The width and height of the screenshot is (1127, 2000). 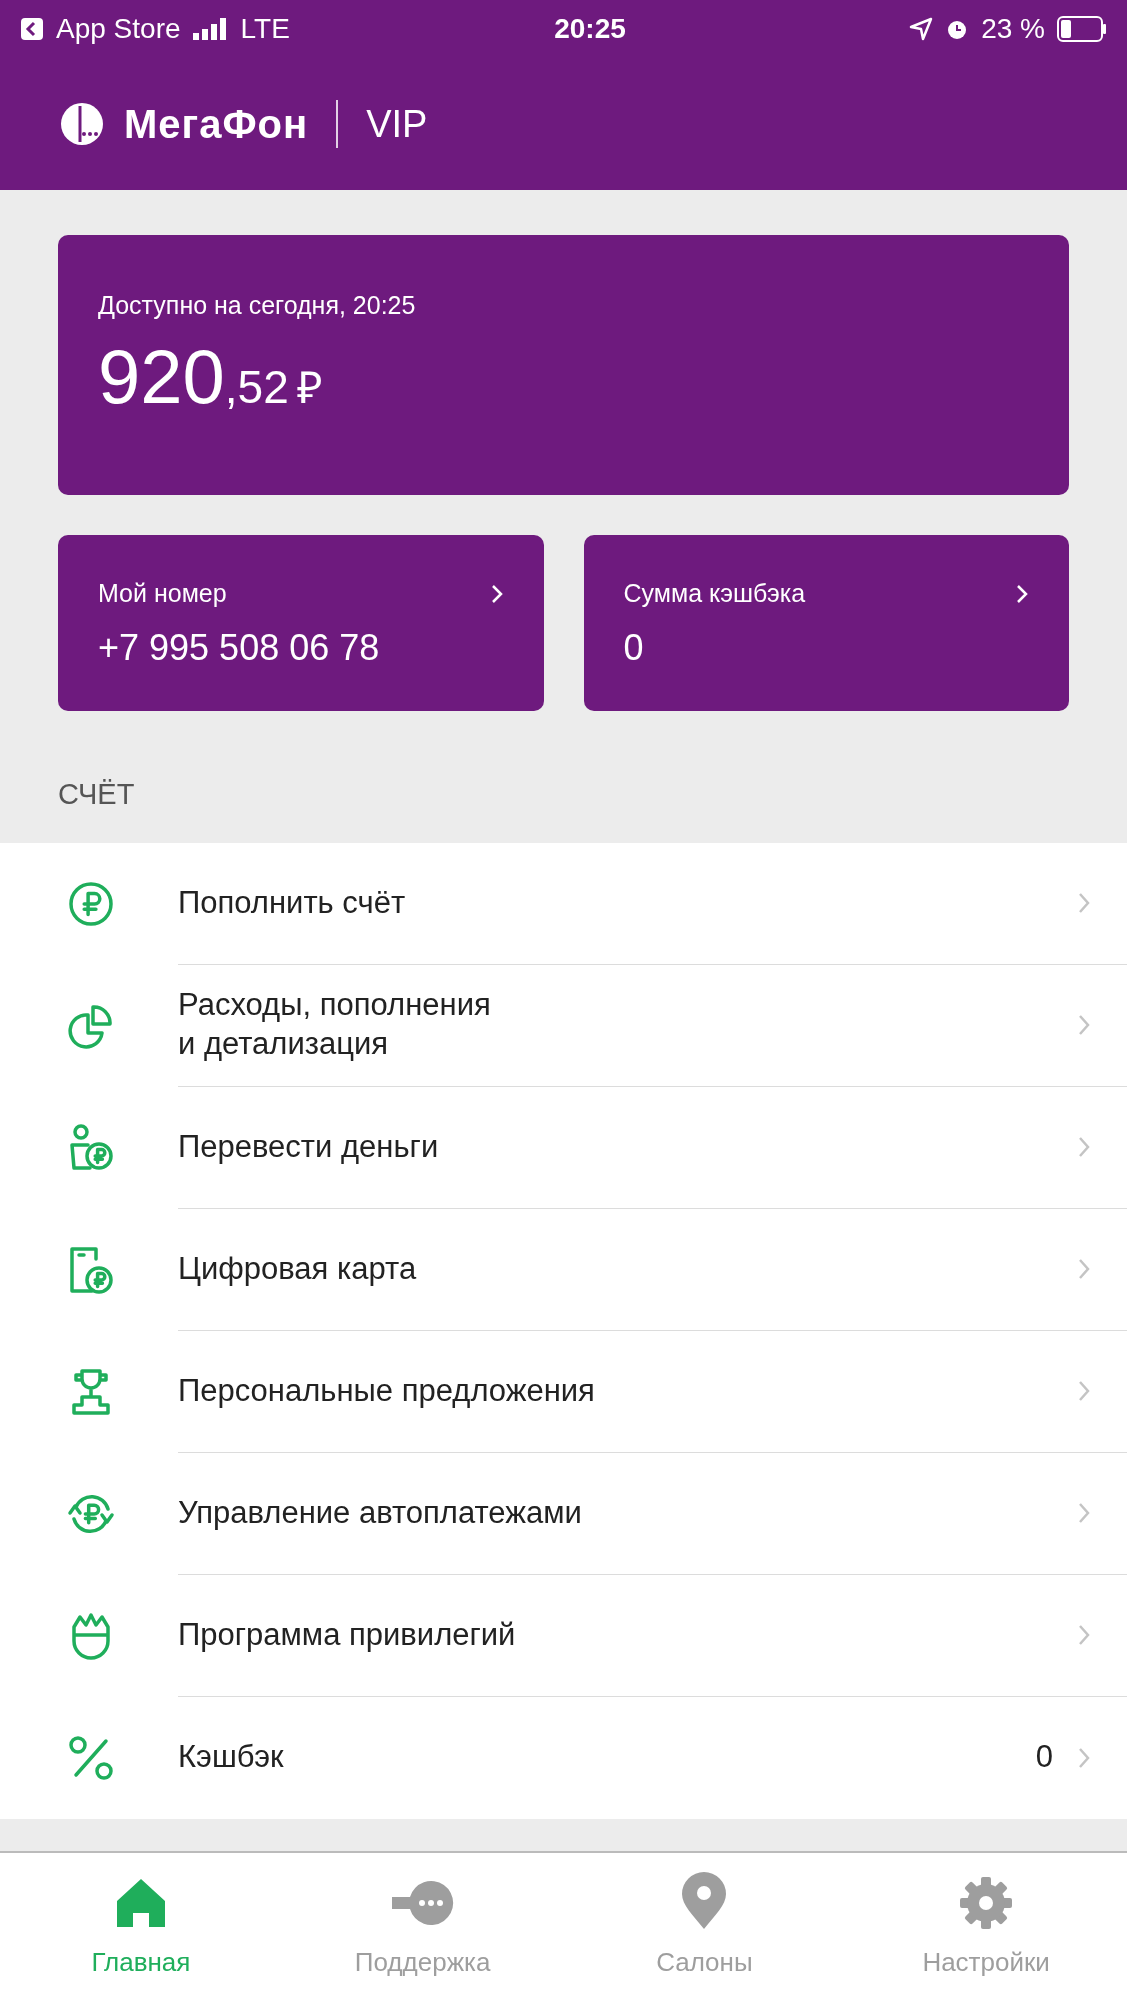 What do you see at coordinates (256, 387) in the screenshot?
I see `balance-fraction: ,52` at bounding box center [256, 387].